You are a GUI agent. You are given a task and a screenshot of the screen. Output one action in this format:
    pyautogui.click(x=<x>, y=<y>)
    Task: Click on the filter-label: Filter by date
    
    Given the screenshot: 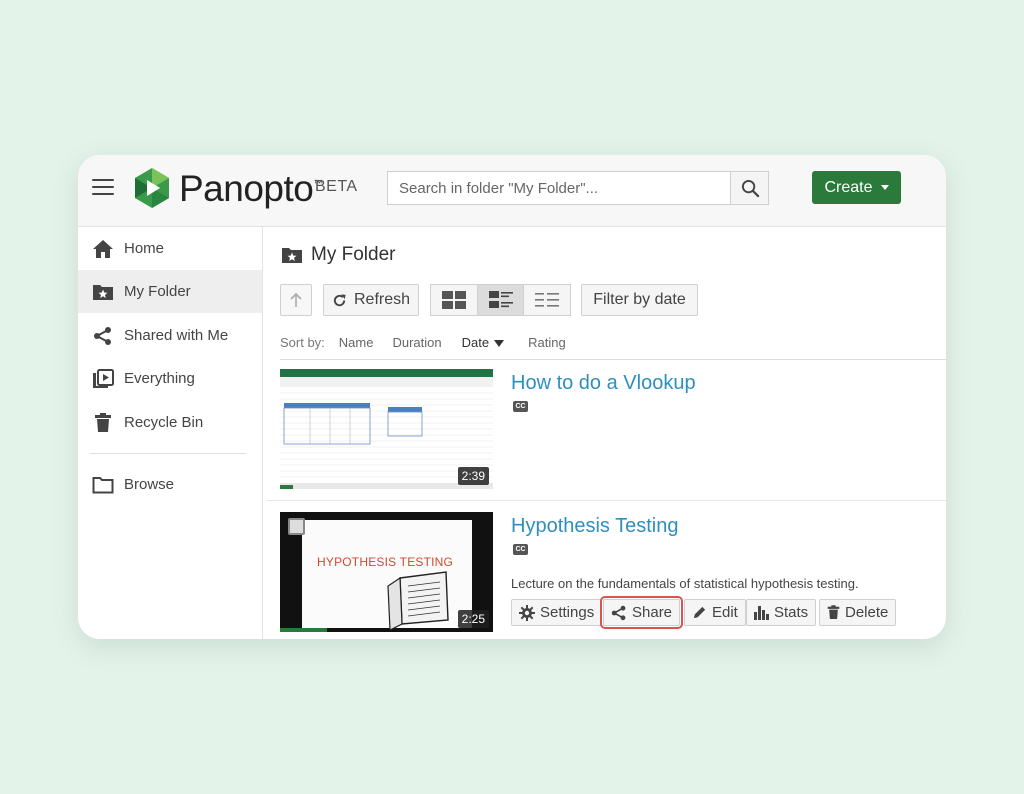 What is the action you would take?
    pyautogui.click(x=639, y=299)
    